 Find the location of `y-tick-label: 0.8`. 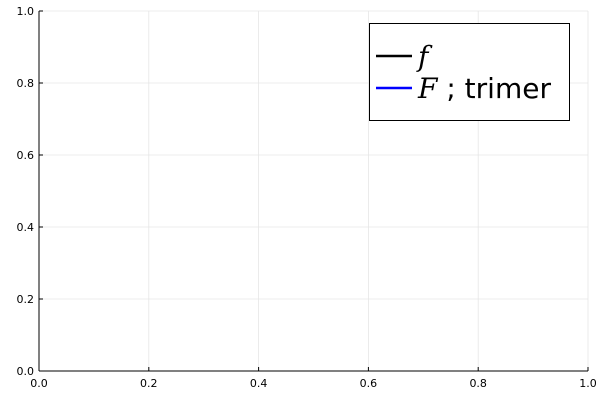

y-tick-label: 0.8 is located at coordinates (26, 83).